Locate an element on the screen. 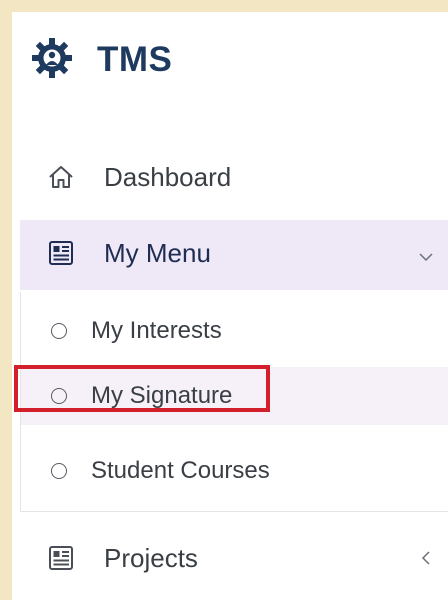  sidebar-item-label: Projects is located at coordinates (151, 558).